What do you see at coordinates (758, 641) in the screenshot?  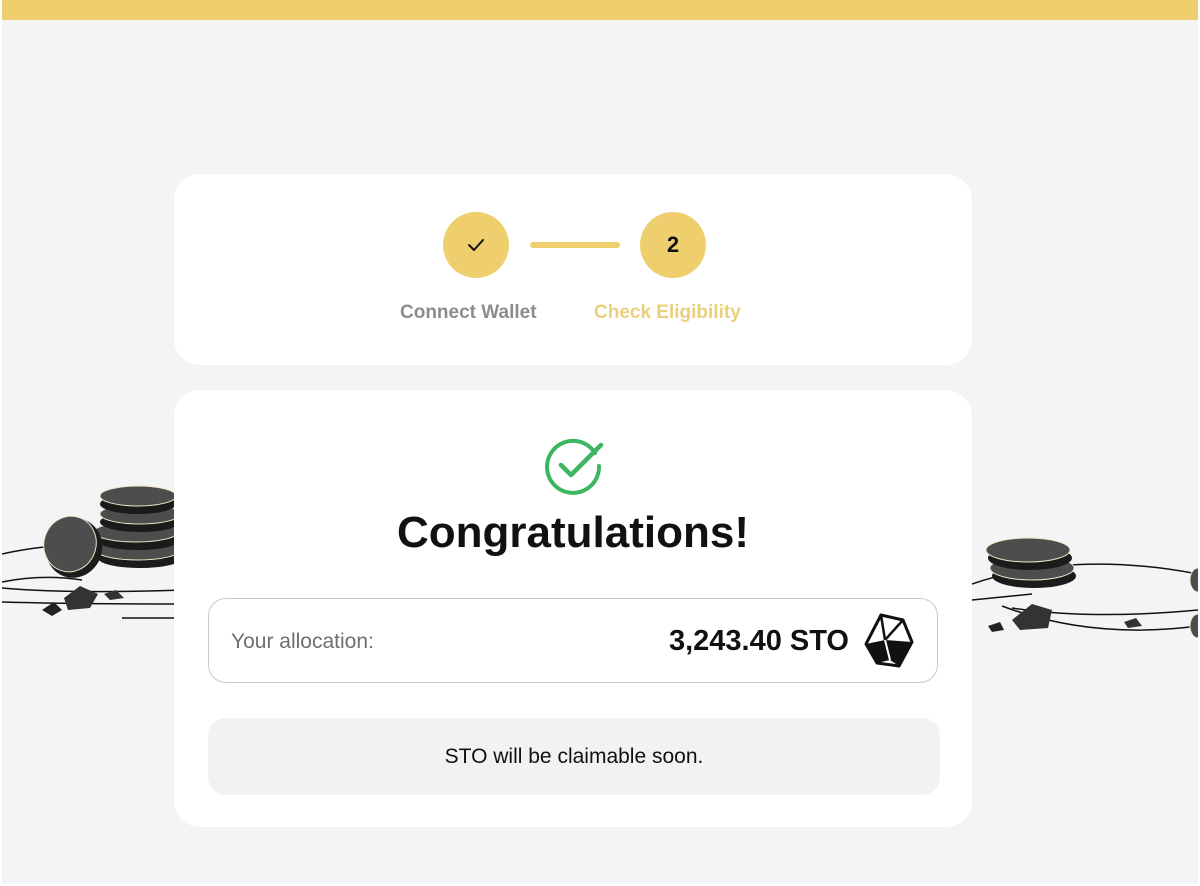 I see `allocation-value: 3,243.40 STO` at bounding box center [758, 641].